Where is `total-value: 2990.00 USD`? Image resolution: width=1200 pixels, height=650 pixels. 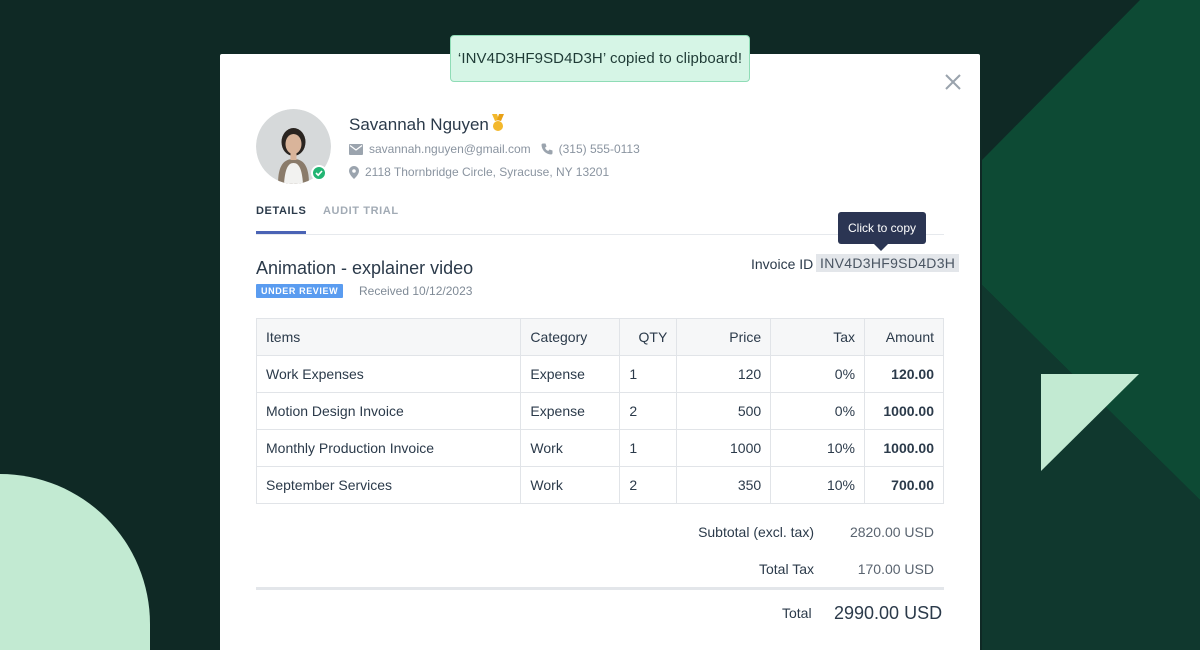
total-value: 2990.00 USD is located at coordinates (888, 613).